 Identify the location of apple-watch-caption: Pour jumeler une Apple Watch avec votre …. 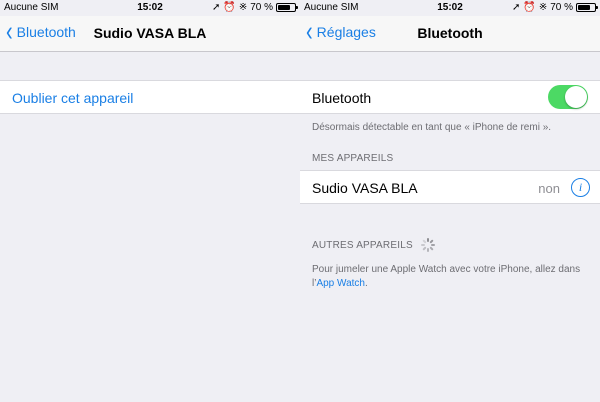
(452, 277).